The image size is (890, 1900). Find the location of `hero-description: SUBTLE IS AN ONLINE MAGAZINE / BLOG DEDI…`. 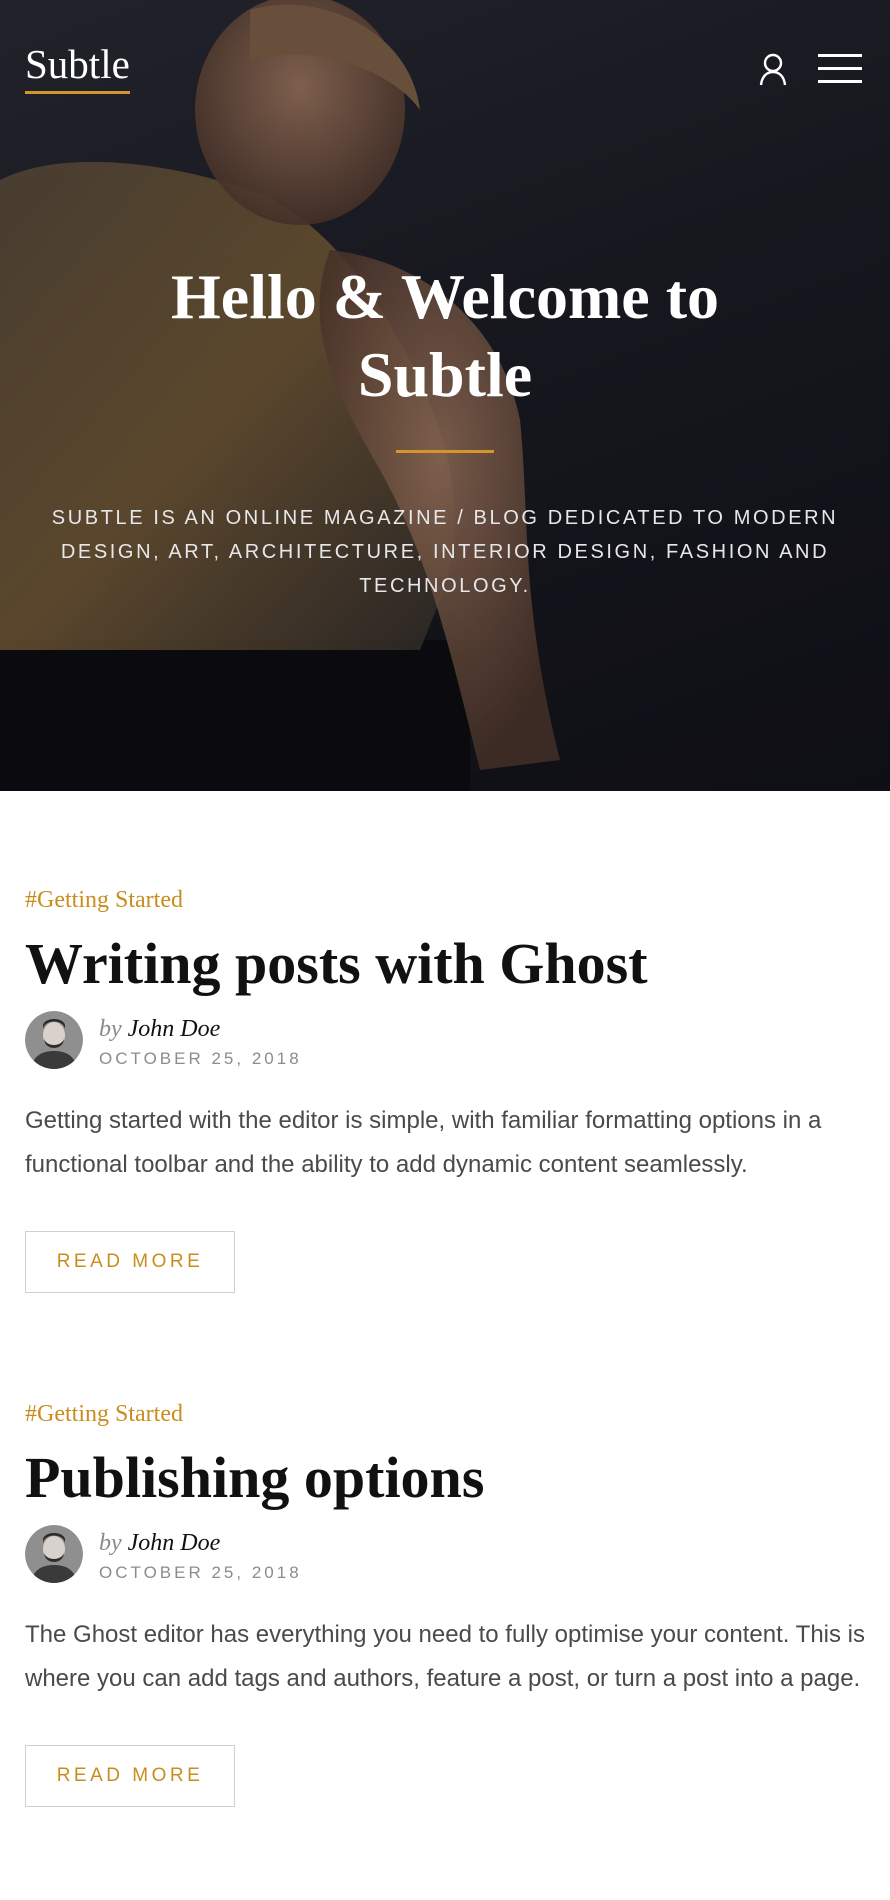

hero-description: SUBTLE IS AN ONLINE MAGAZINE / BLOG DEDI… is located at coordinates (445, 552).